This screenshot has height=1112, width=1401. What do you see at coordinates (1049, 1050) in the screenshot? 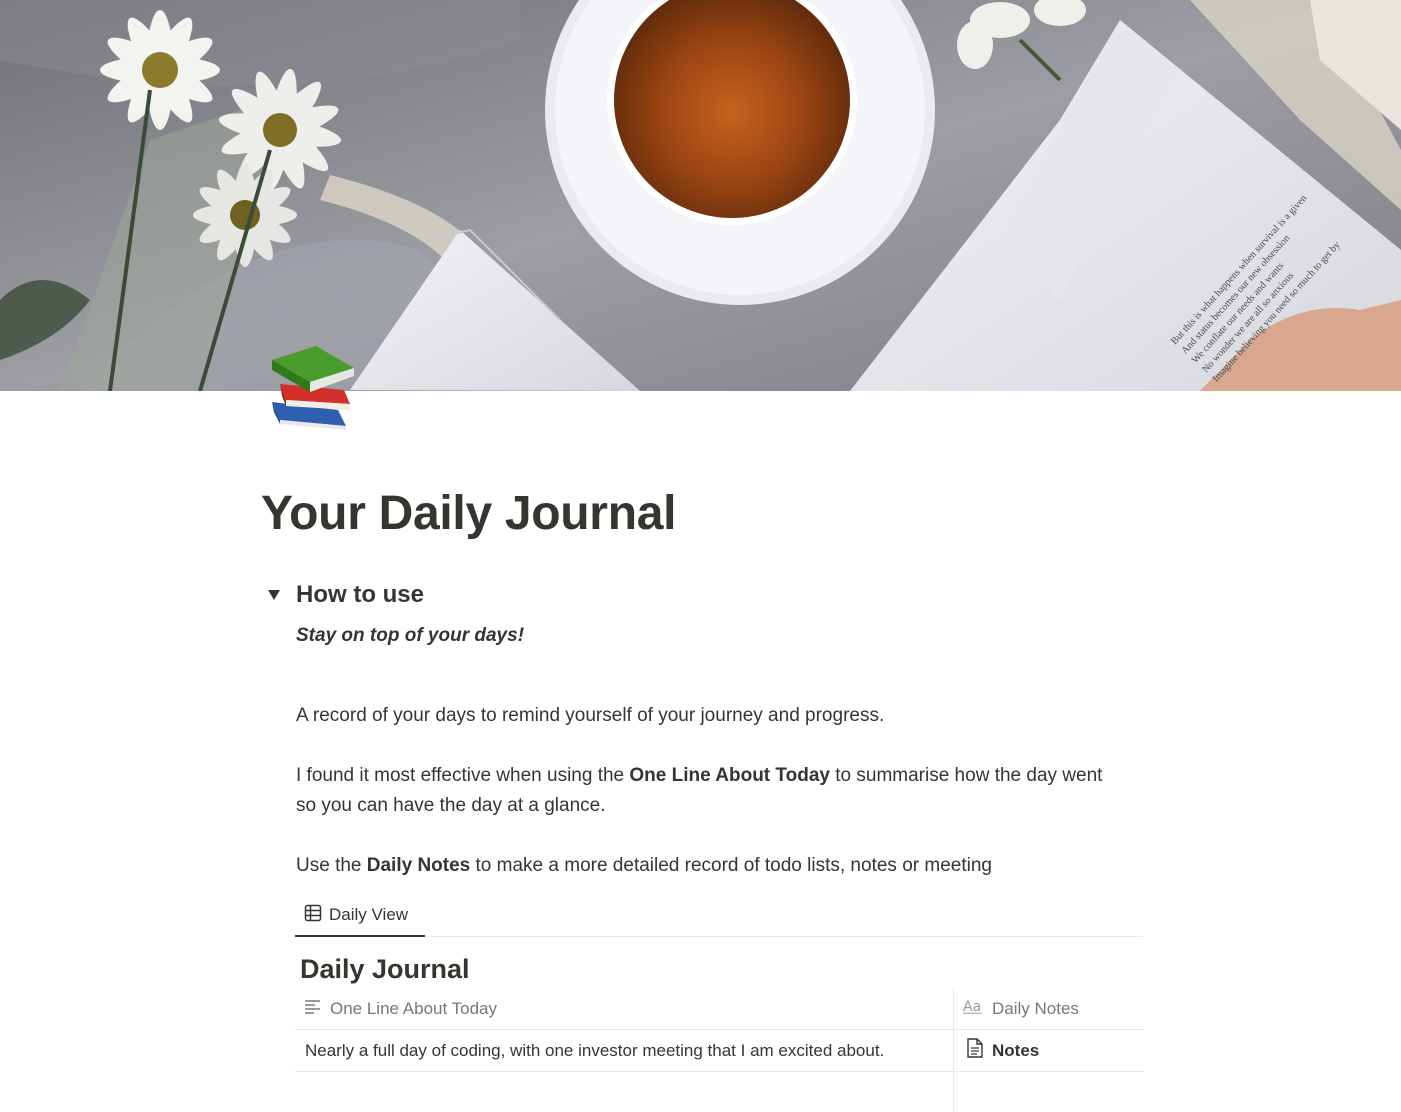
I see `cell-daily-notes: Notes` at bounding box center [1049, 1050].